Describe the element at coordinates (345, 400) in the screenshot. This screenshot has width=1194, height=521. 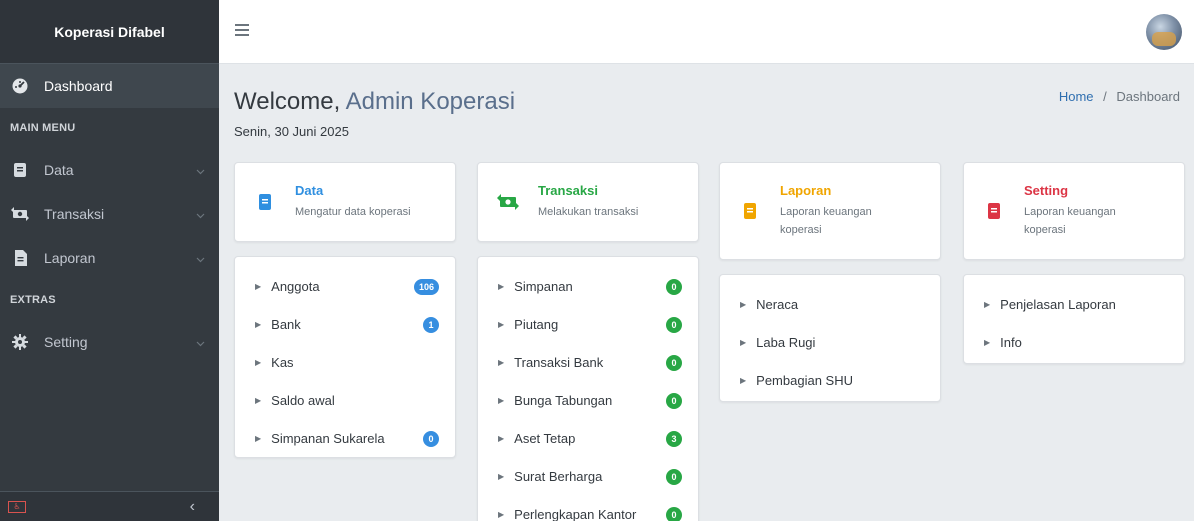
I see `list-item: ▶ Saldo awal` at that location.